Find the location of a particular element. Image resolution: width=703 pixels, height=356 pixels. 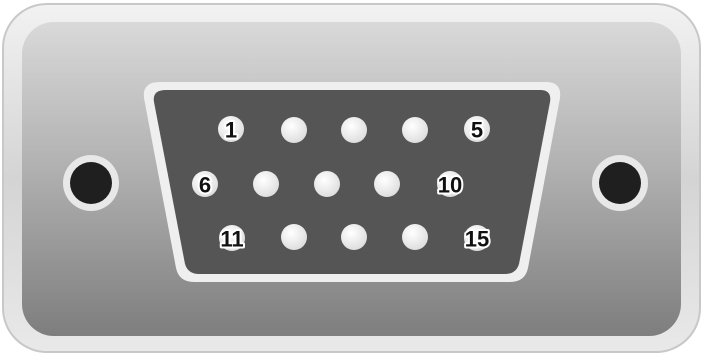

right-screw is located at coordinates (620, 183).